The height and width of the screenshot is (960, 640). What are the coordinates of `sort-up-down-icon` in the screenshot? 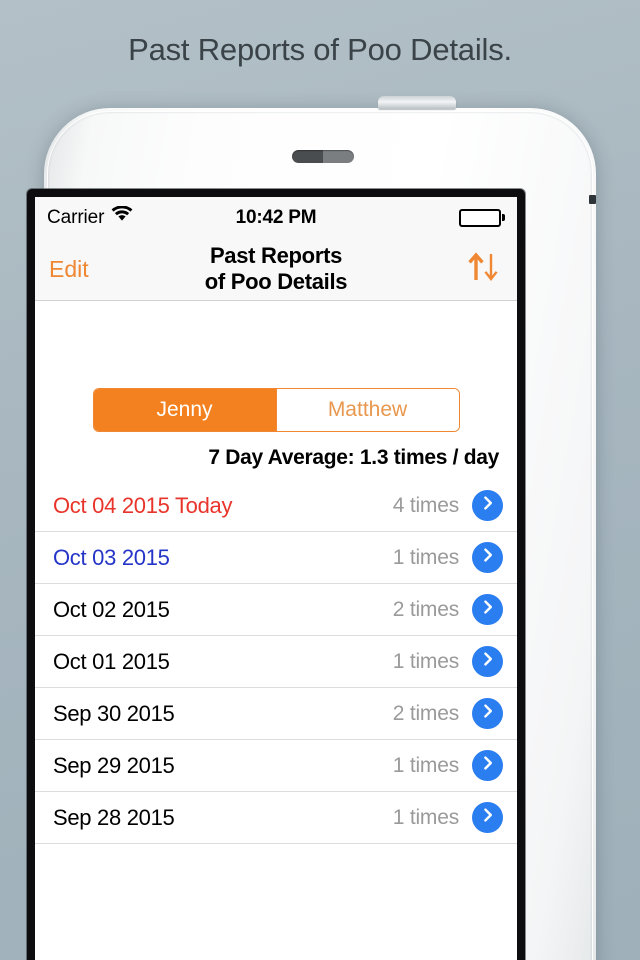 It's located at (484, 269).